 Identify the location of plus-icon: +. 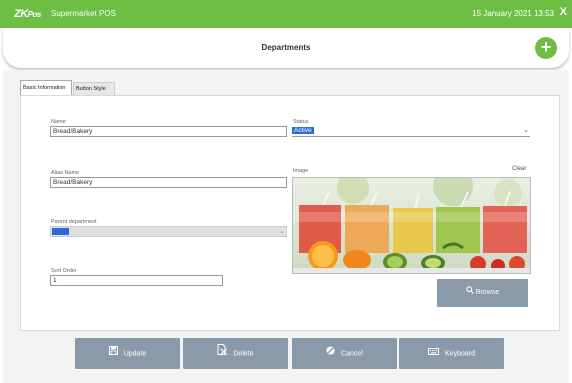
(546, 47).